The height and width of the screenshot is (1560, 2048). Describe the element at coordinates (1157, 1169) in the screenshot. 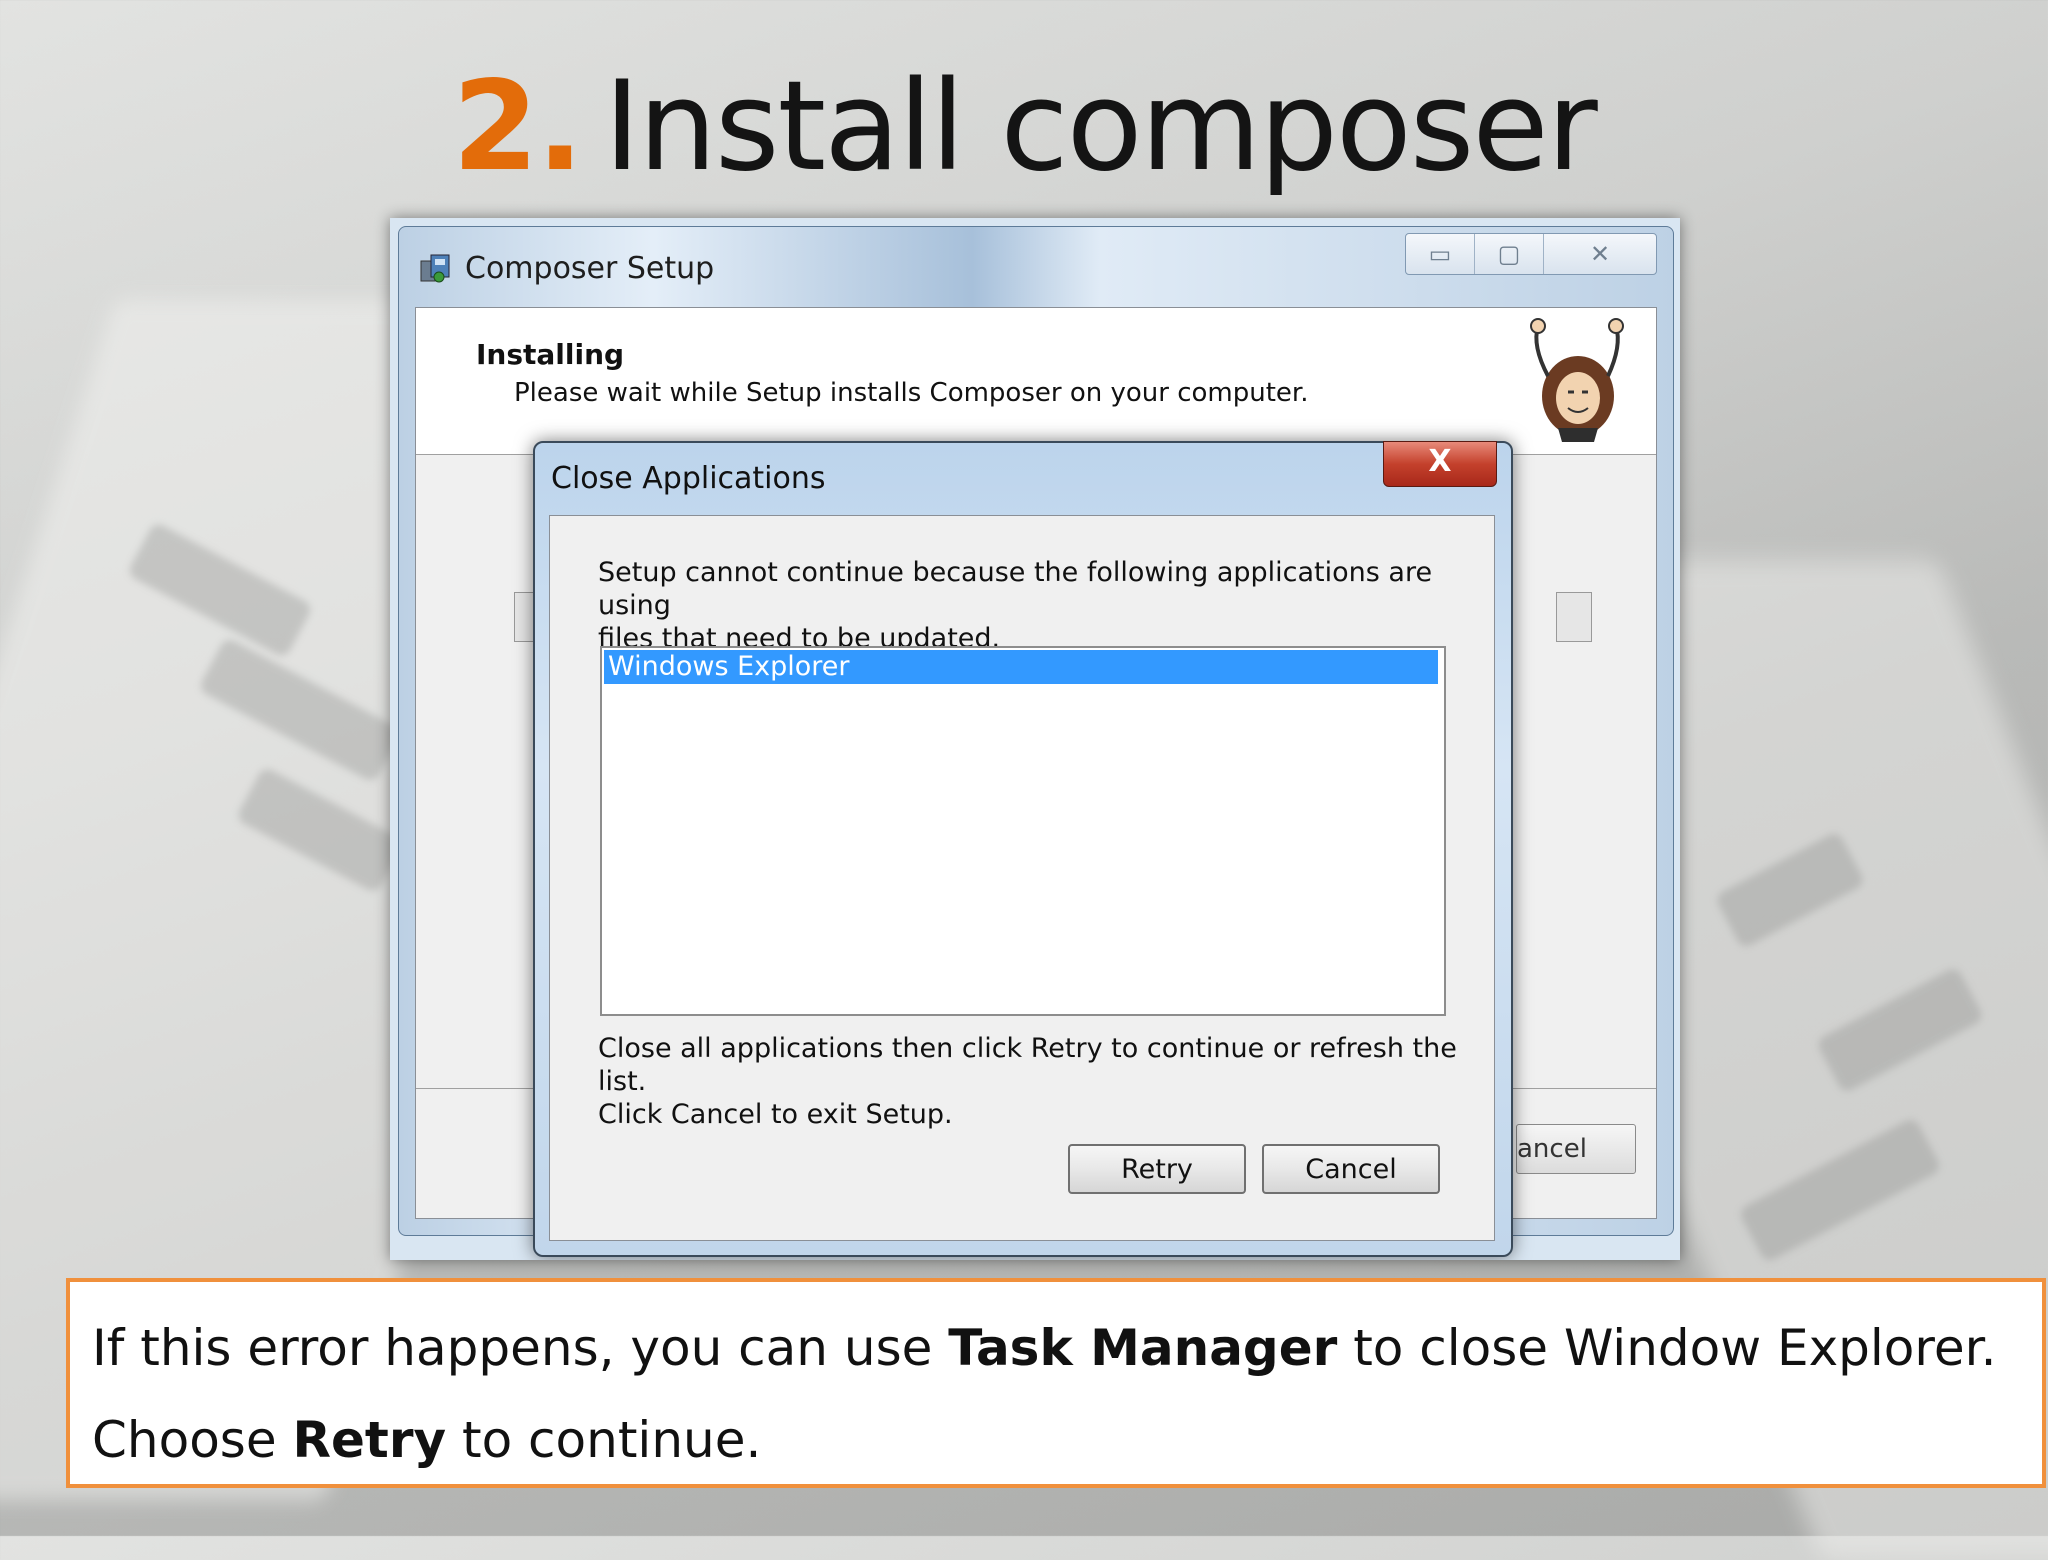

I see `retry-button: Retry` at that location.